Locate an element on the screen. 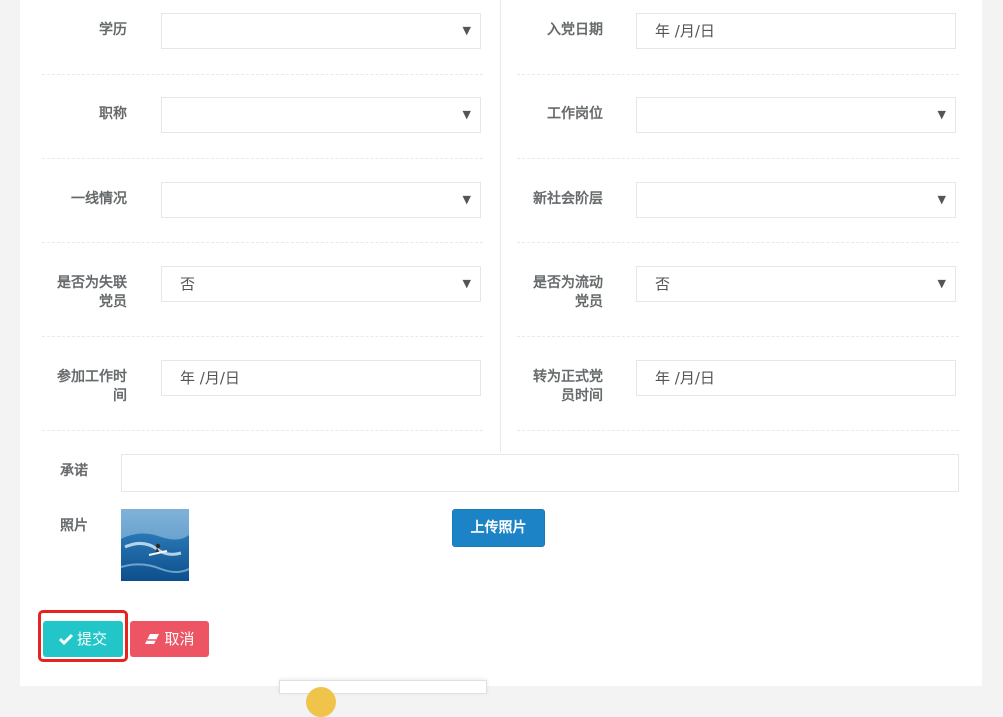 The width and height of the screenshot is (1003, 717). label-line: 参加工作时 is located at coordinates (92, 377).